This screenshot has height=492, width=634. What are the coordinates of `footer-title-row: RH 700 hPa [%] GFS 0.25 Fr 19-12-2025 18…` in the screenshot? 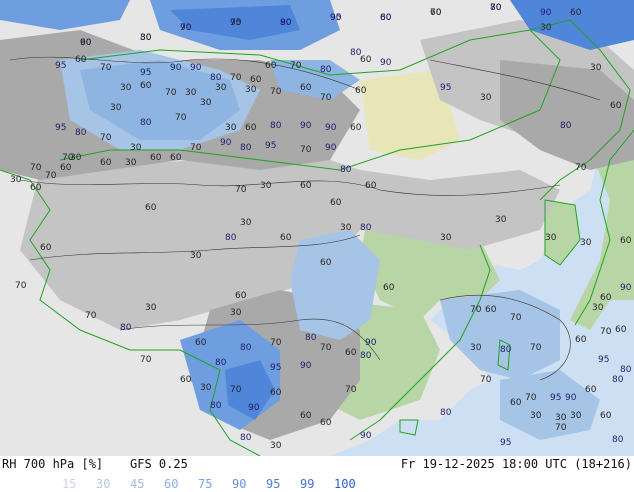 It's located at (317, 464).